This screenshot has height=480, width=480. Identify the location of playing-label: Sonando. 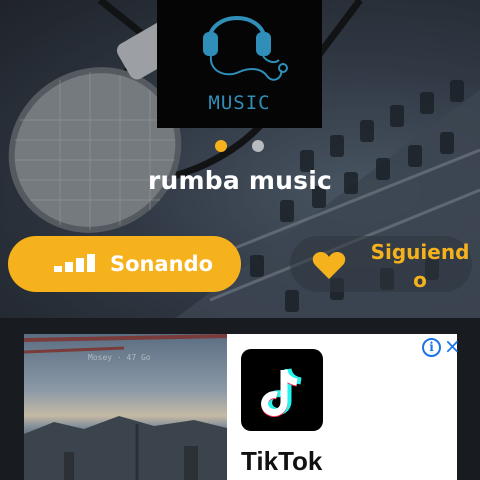
(162, 264).